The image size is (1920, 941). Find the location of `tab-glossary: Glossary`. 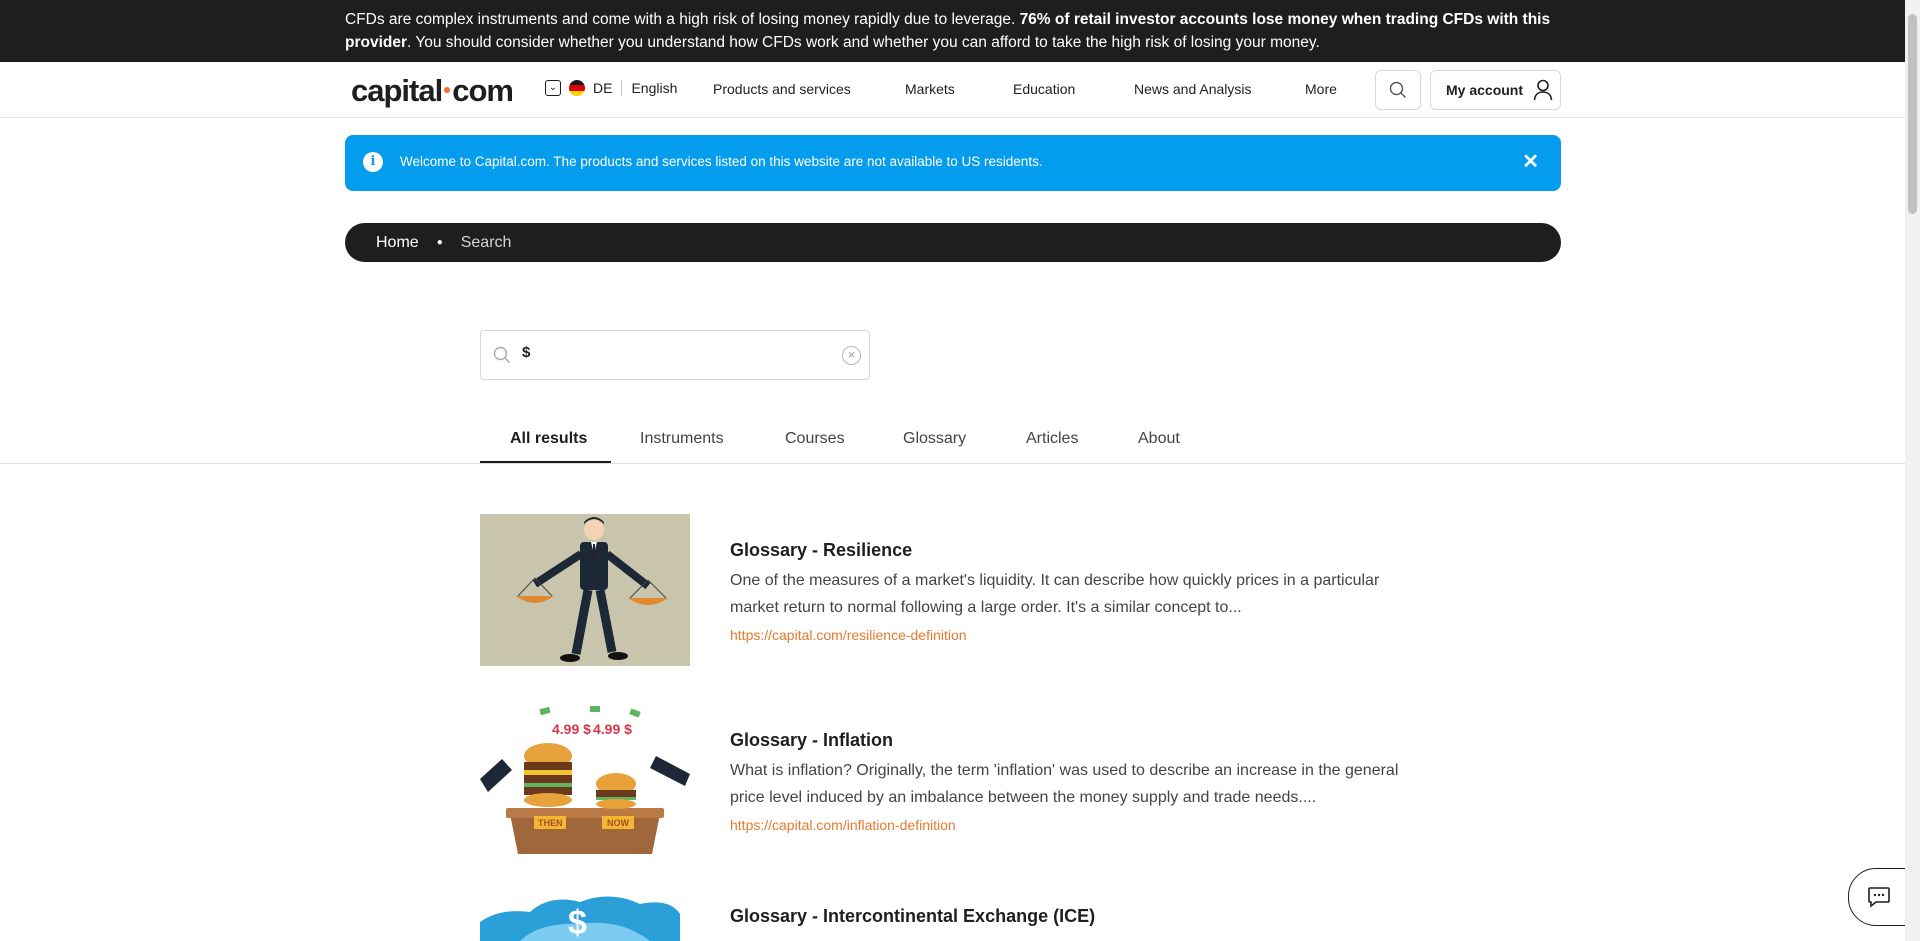

tab-glossary: Glossary is located at coordinates (934, 439).